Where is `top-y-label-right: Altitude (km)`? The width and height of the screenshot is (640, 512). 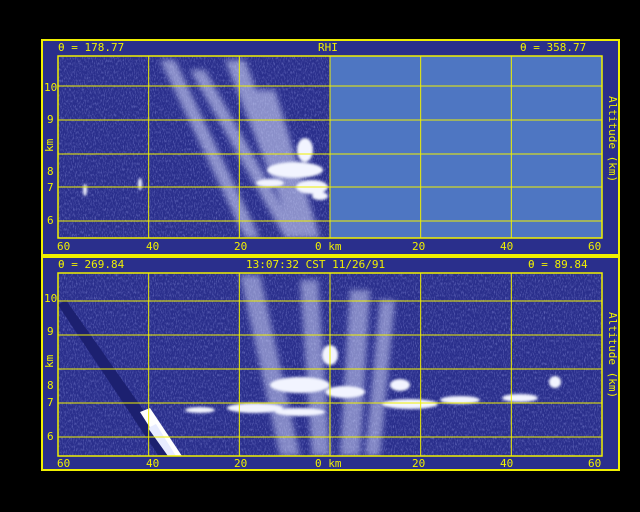
top-y-label-right: Altitude (km) is located at coordinates (612, 139).